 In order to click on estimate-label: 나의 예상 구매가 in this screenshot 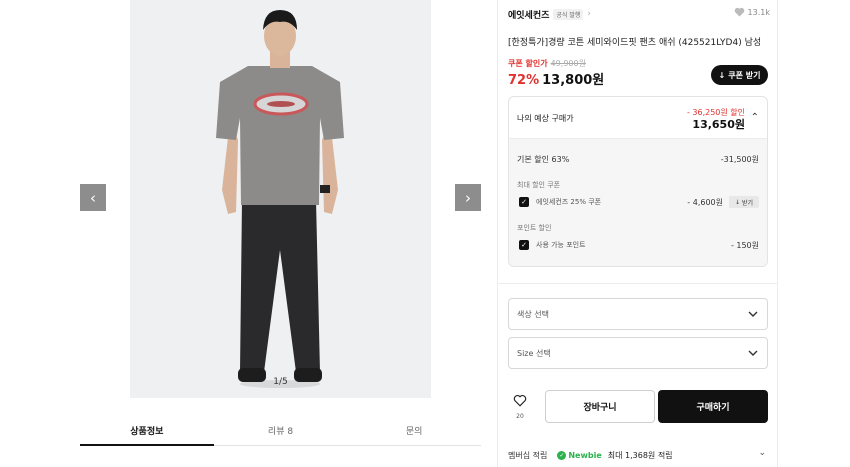, I will do `click(545, 118)`.